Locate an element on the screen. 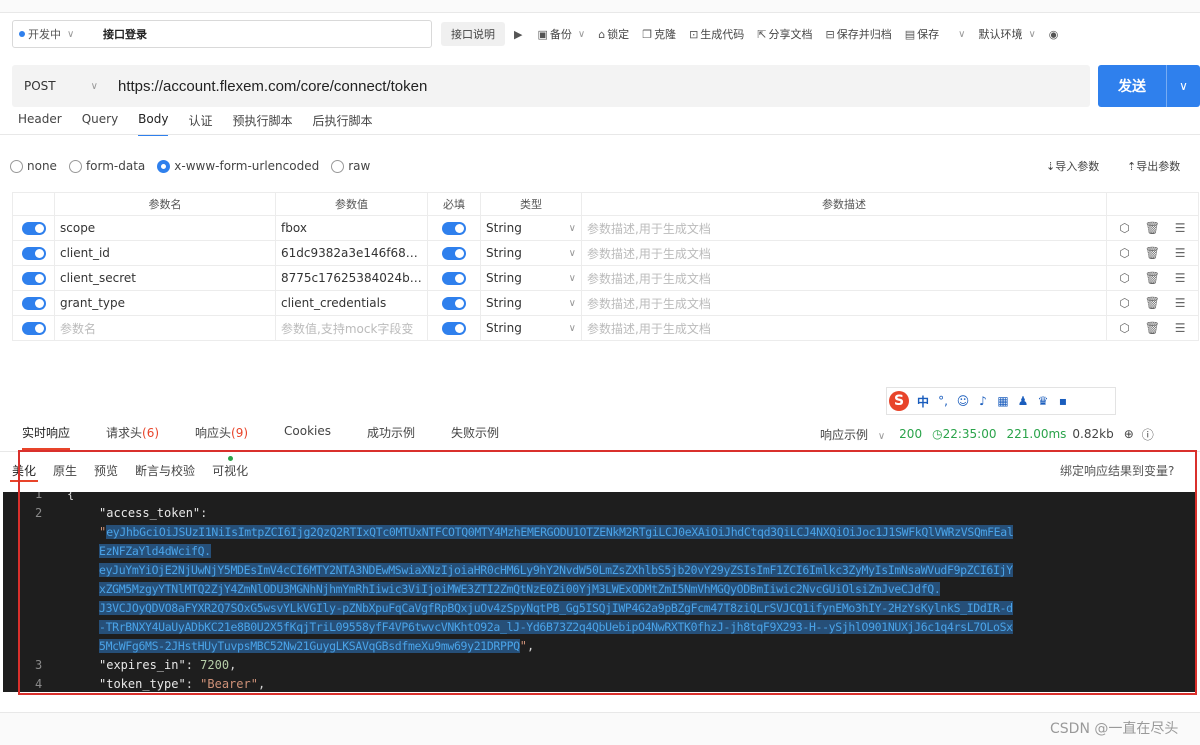 The width and height of the screenshot is (1200, 745). tab-1: Query is located at coordinates (100, 124).